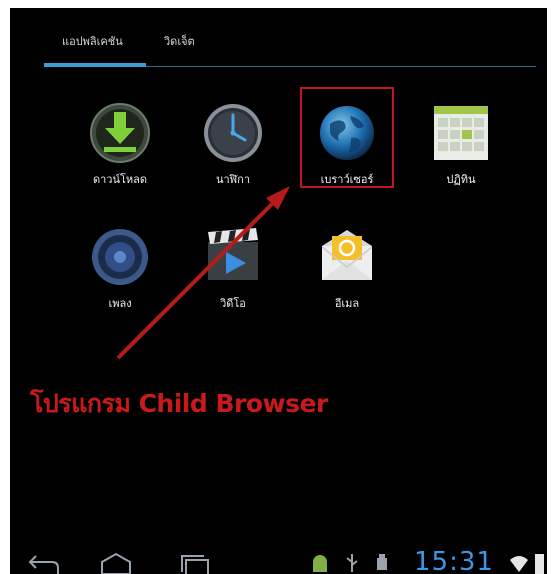 This screenshot has height=574, width=555. I want to click on annotation-caption: โปรแกรม Child Browser, so click(179, 403).